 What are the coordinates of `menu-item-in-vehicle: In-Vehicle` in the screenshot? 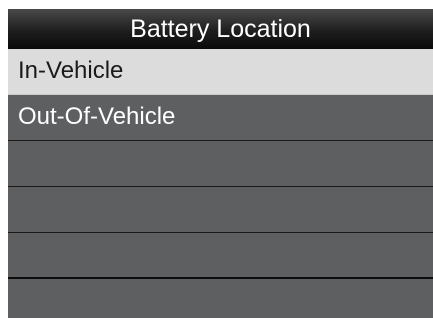 It's located at (220, 72).